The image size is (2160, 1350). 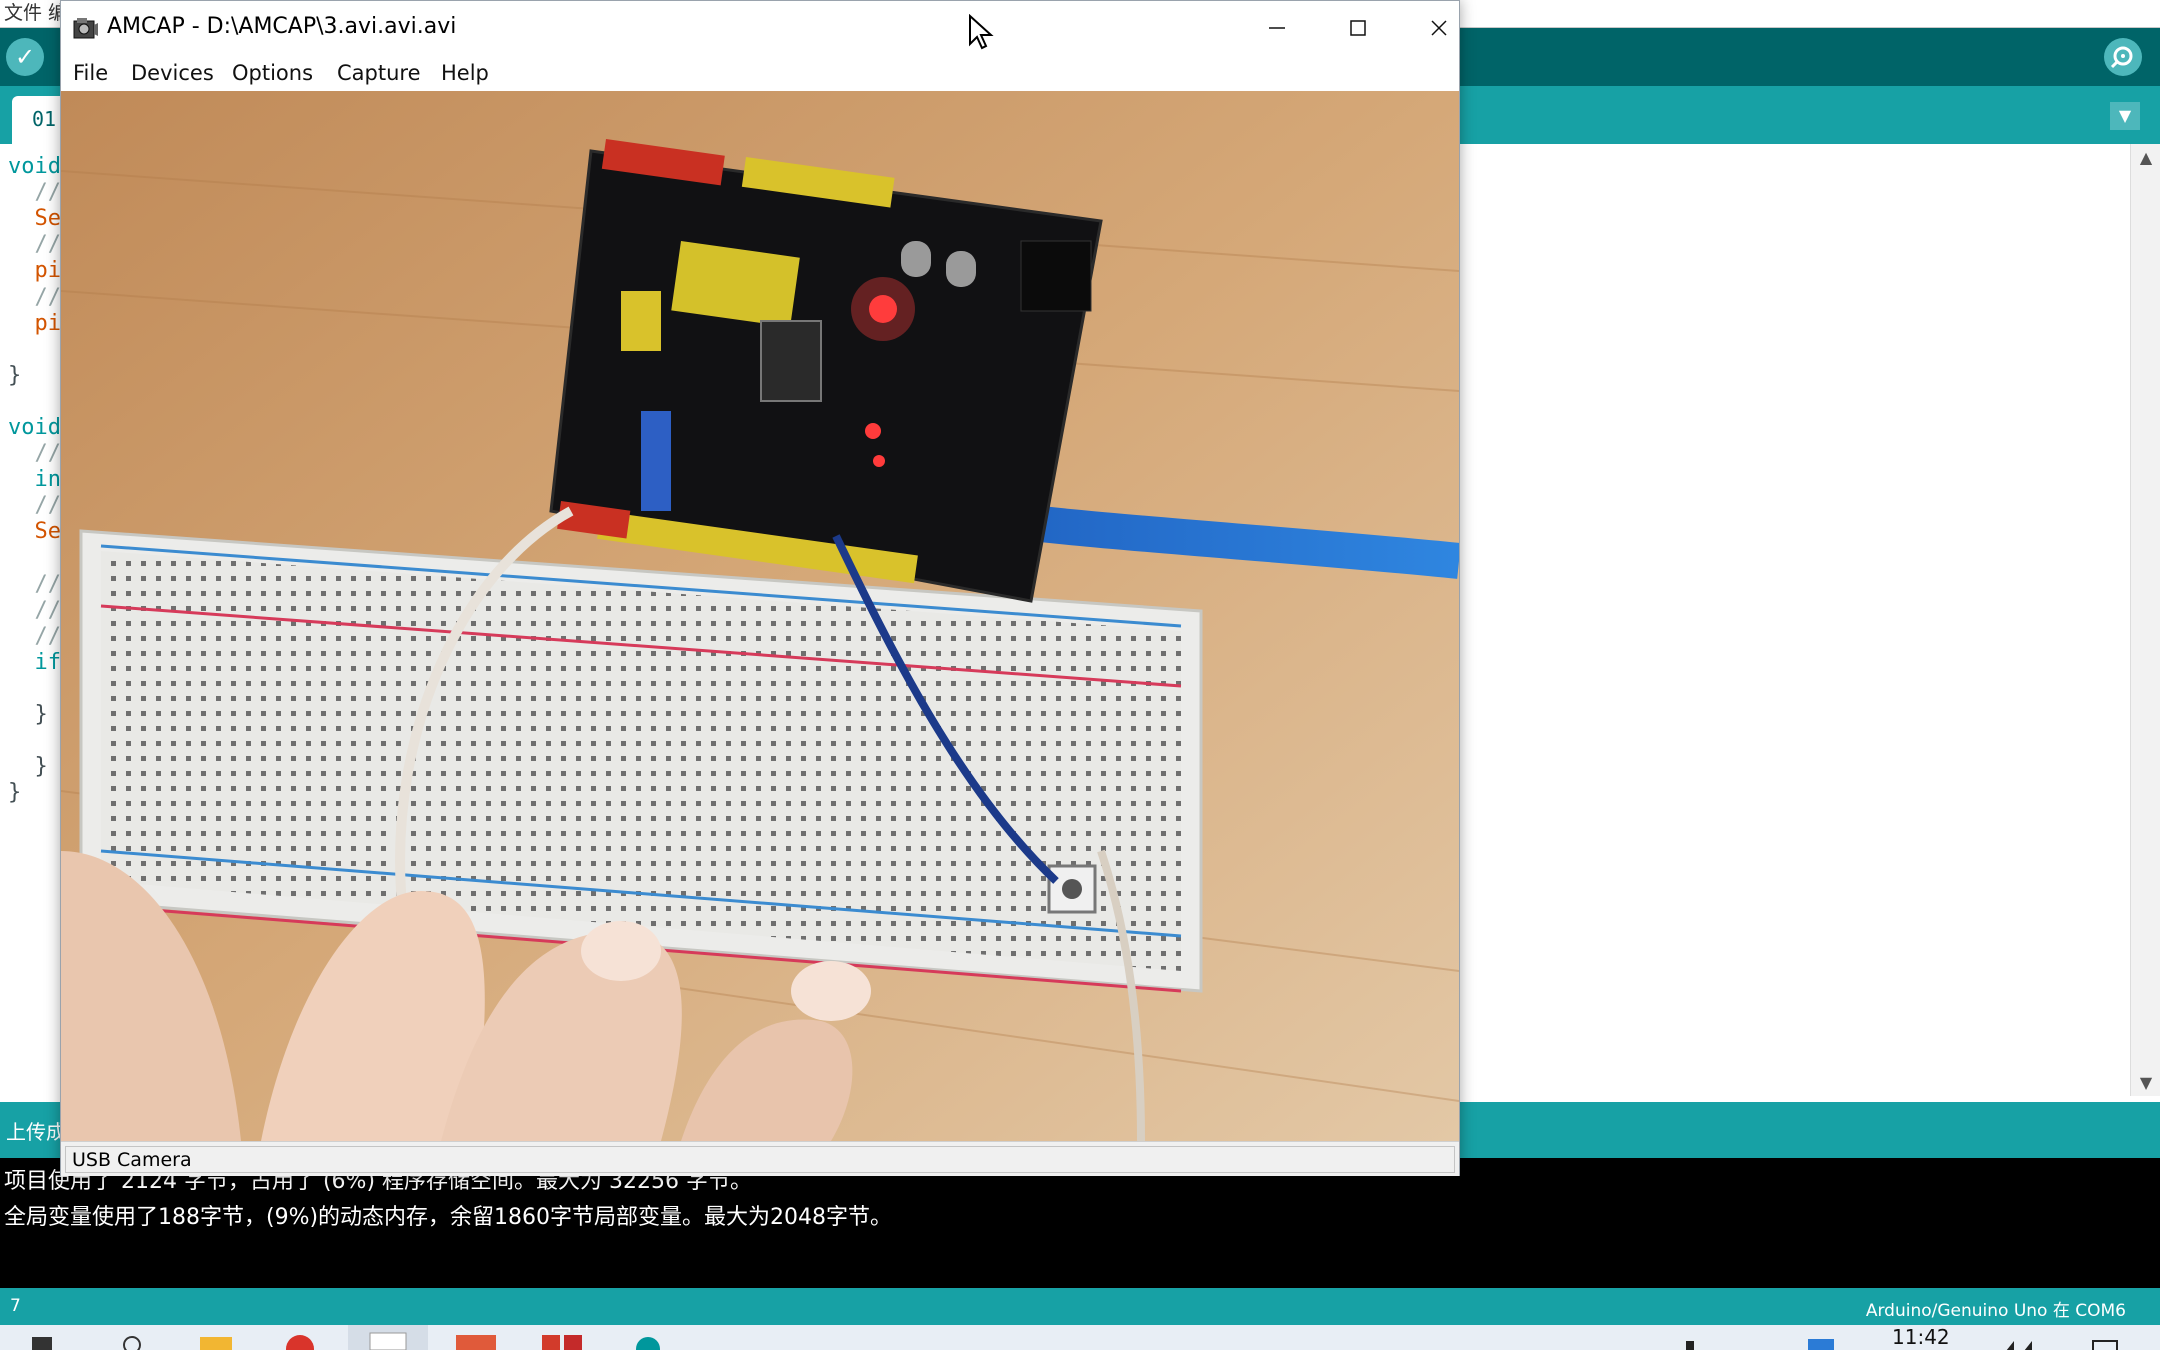 I want to click on checkmark-icon: ✓, so click(x=25, y=57).